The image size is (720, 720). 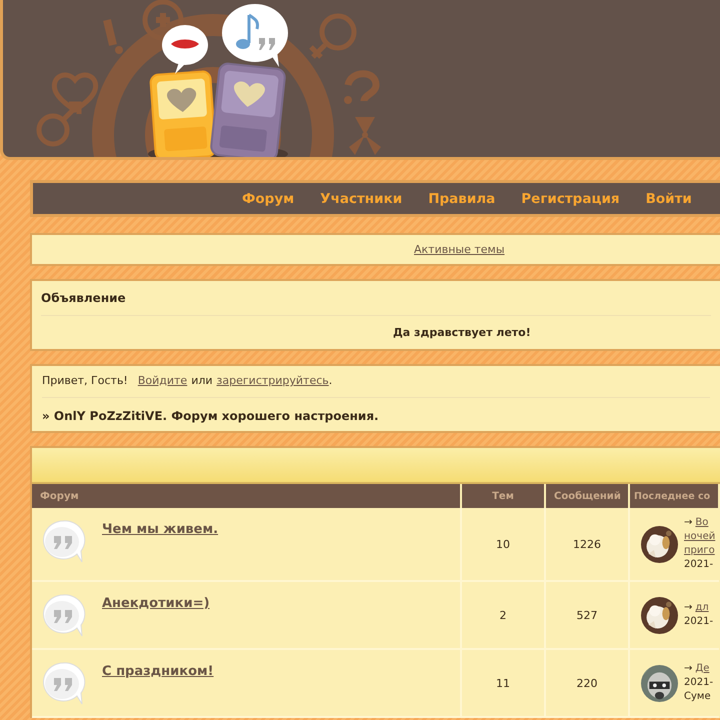 I want to click on posts-count: 527, so click(x=587, y=615).